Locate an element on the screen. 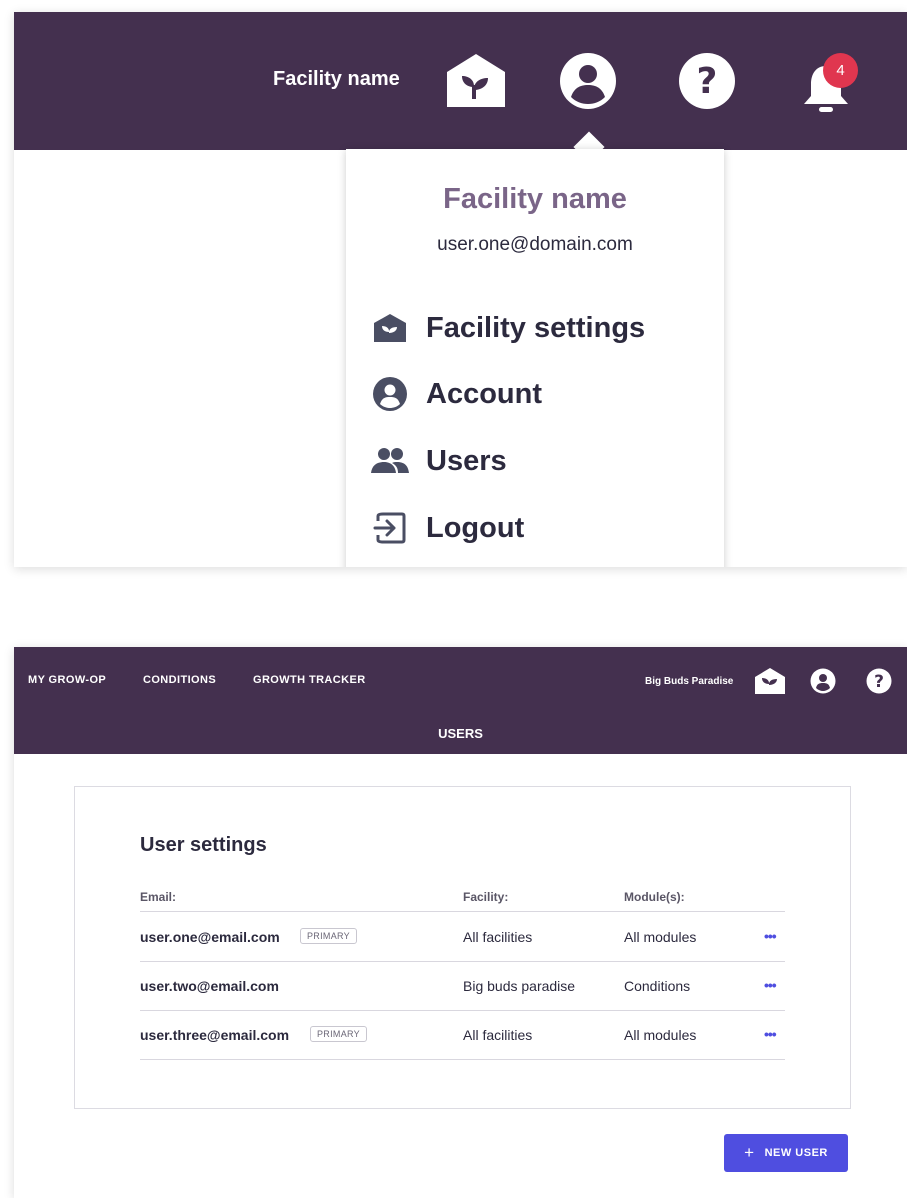  user-modules: Conditions is located at coordinates (657, 986).